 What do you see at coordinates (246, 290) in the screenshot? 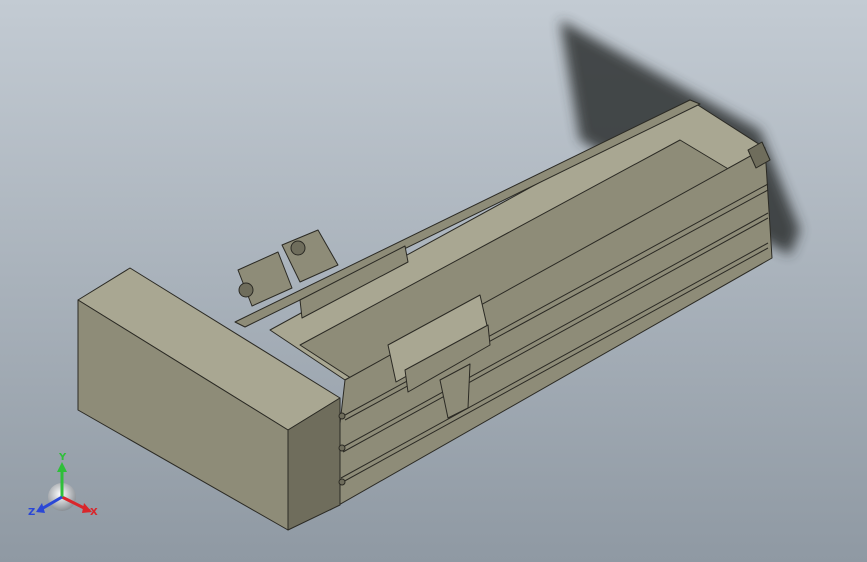
I see `clamp-bolt-left` at bounding box center [246, 290].